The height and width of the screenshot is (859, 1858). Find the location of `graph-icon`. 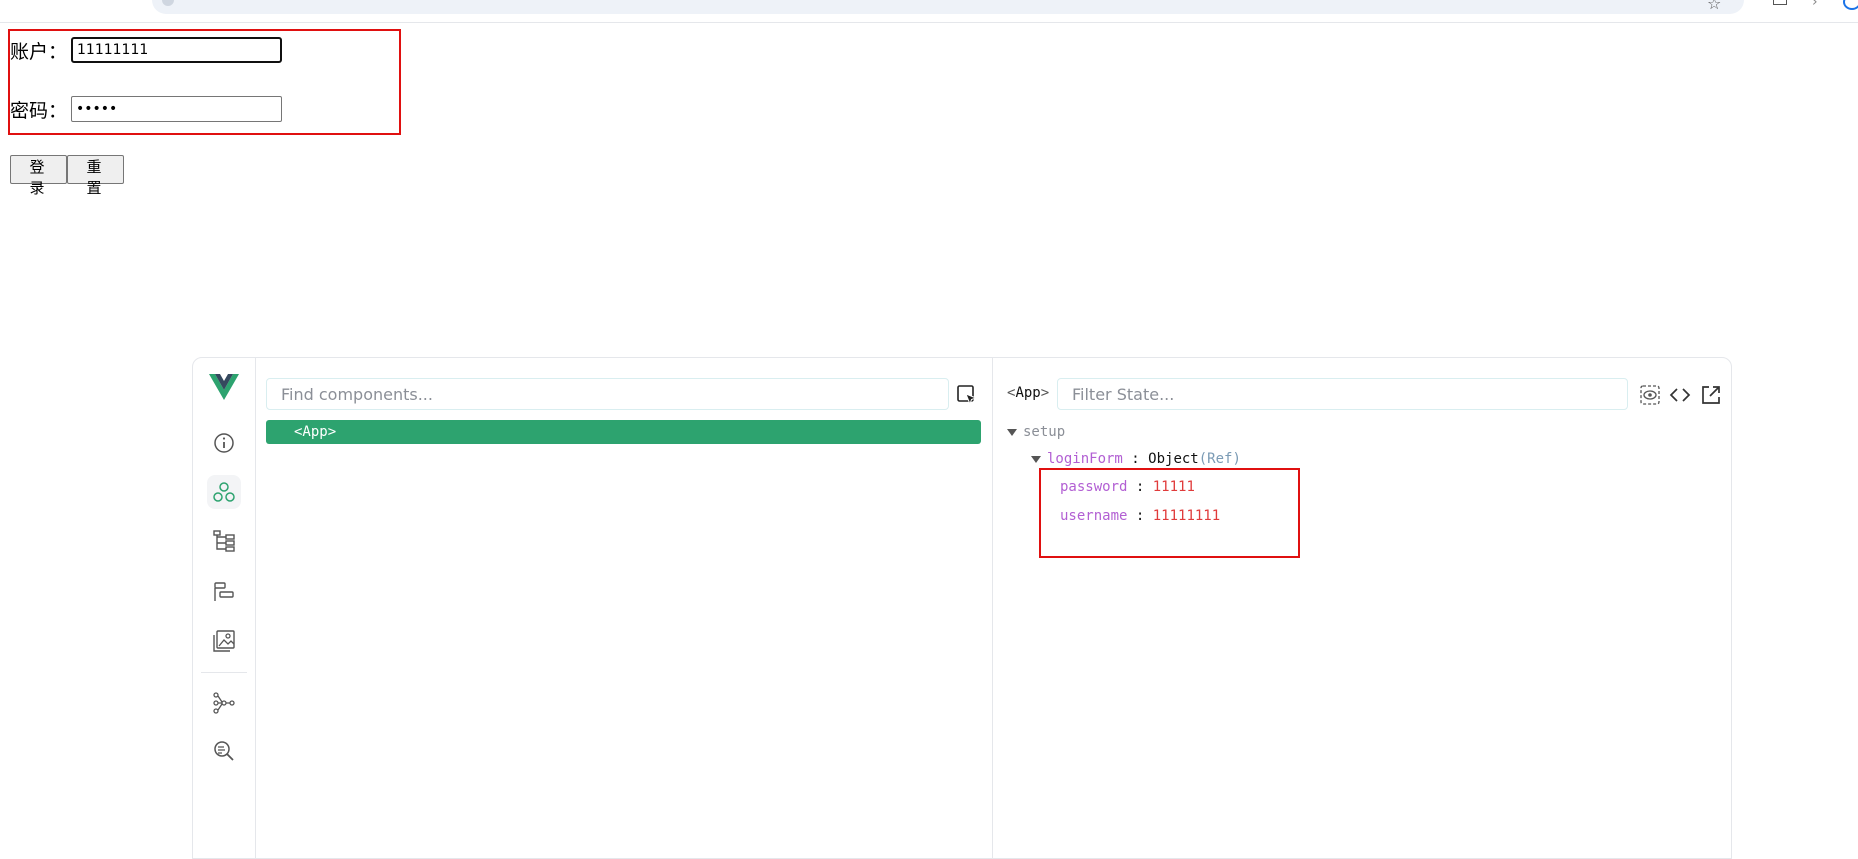

graph-icon is located at coordinates (224, 703).